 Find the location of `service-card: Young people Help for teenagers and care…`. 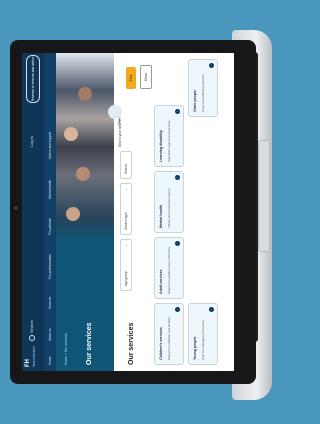

service-card: Young people Help for teenagers and care… is located at coordinates (203, 334).